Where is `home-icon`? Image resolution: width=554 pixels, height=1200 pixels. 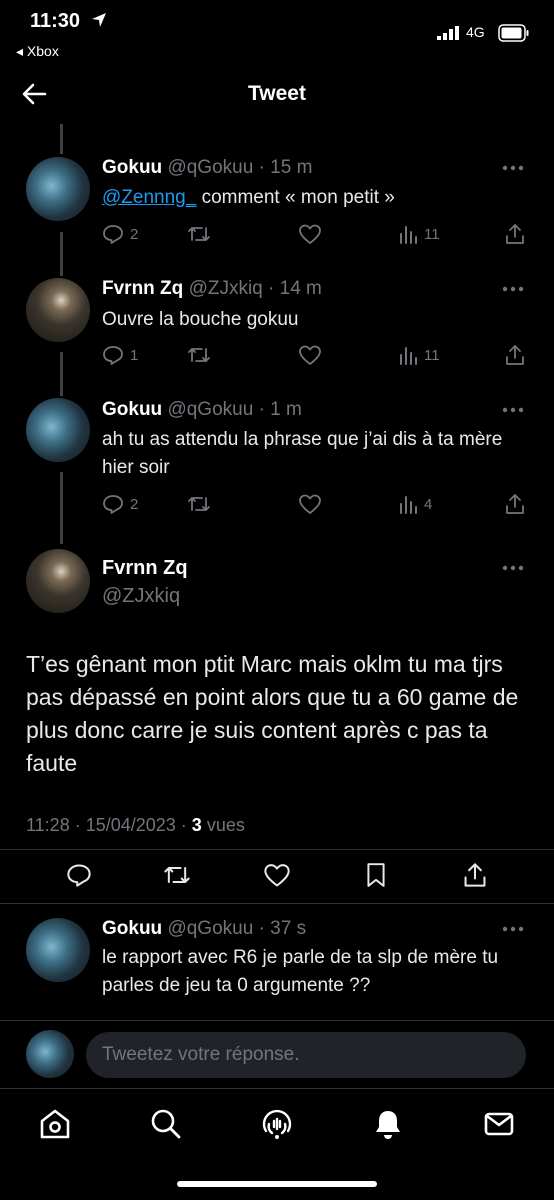
home-icon is located at coordinates (55, 1124).